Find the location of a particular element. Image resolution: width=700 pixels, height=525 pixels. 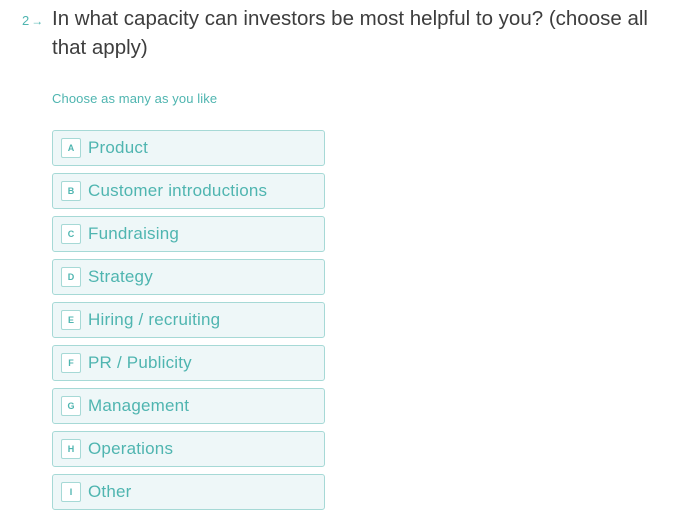

choice-key-badge: G is located at coordinates (71, 406).